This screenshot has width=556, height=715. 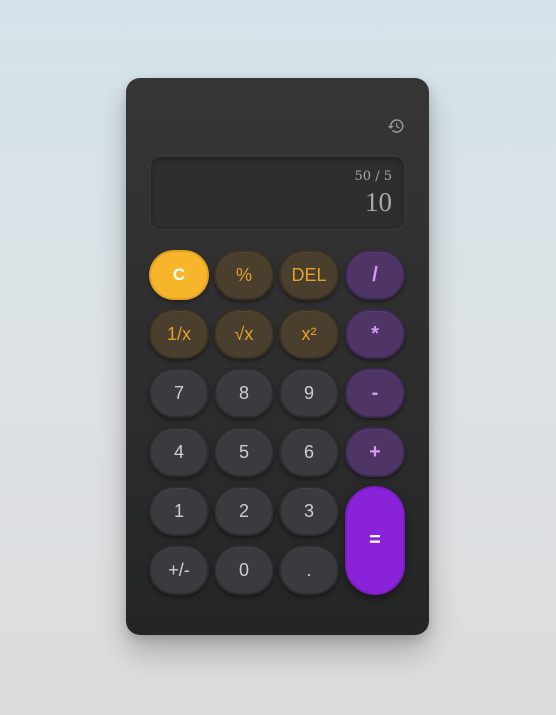 What do you see at coordinates (309, 275) in the screenshot?
I see `delete-button: DEL` at bounding box center [309, 275].